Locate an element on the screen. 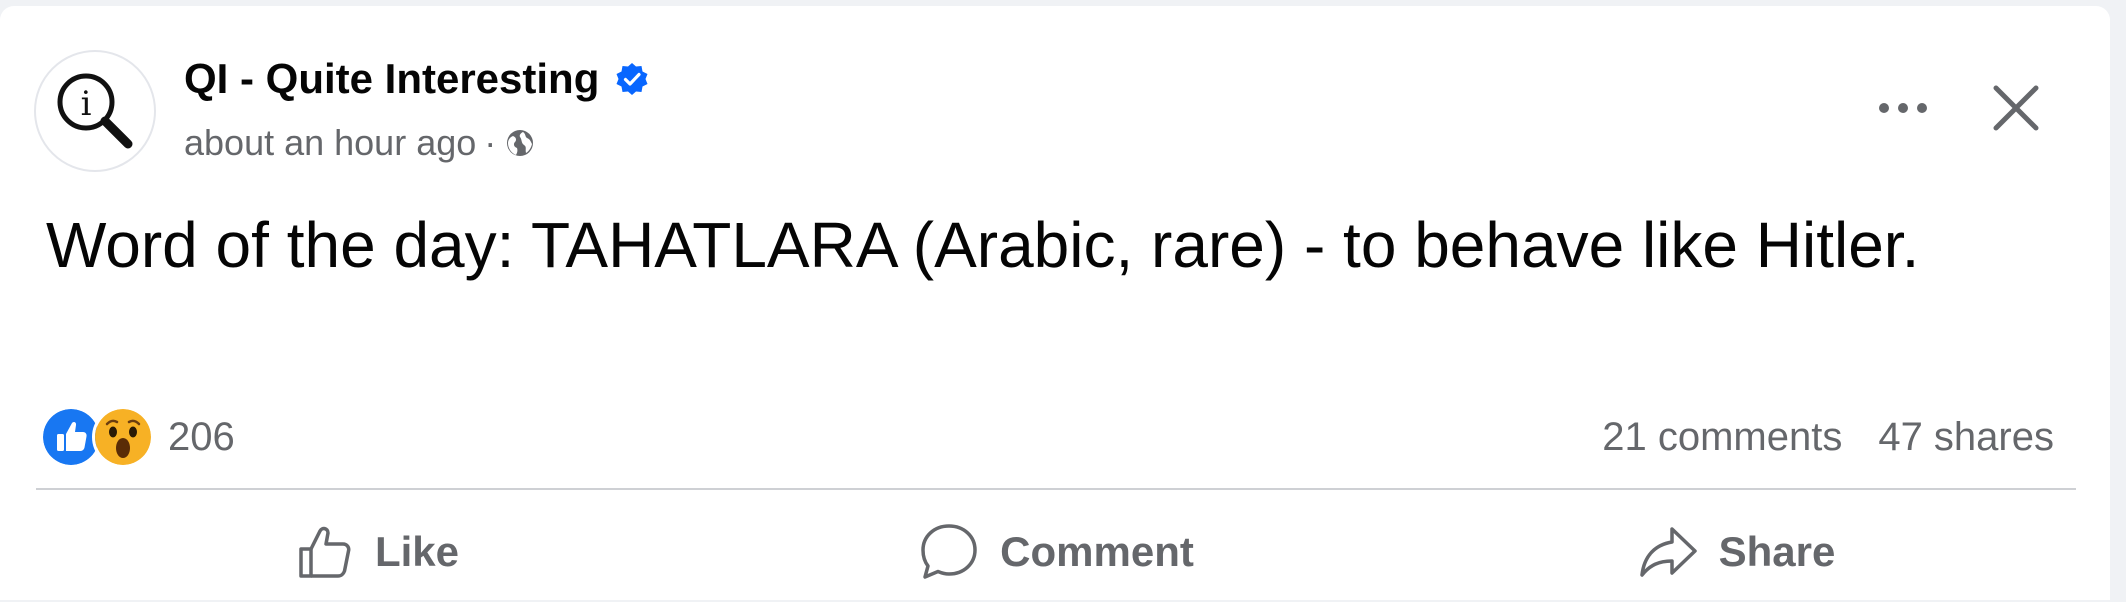  page-avatar: i is located at coordinates (95, 111).